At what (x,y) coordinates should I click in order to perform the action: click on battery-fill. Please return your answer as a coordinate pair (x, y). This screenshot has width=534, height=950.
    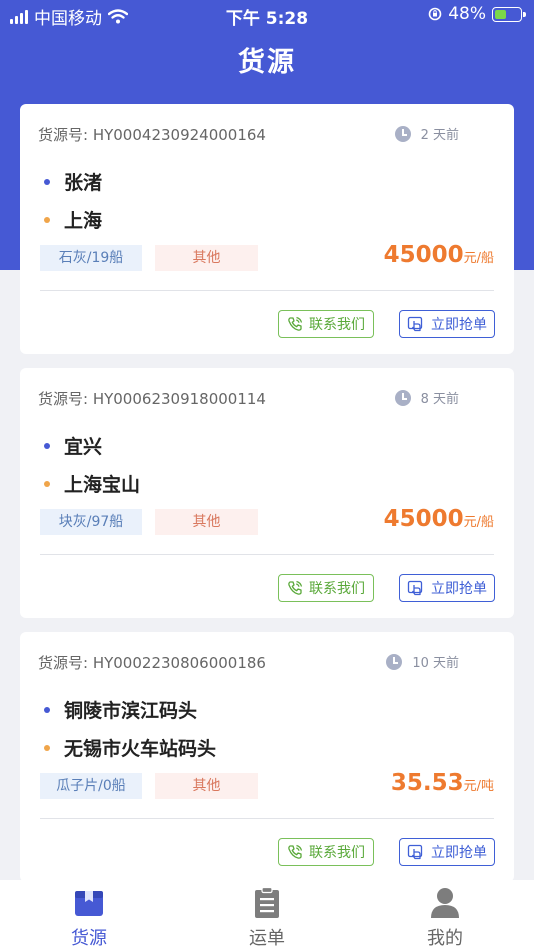
    Looking at the image, I should click on (500, 14).